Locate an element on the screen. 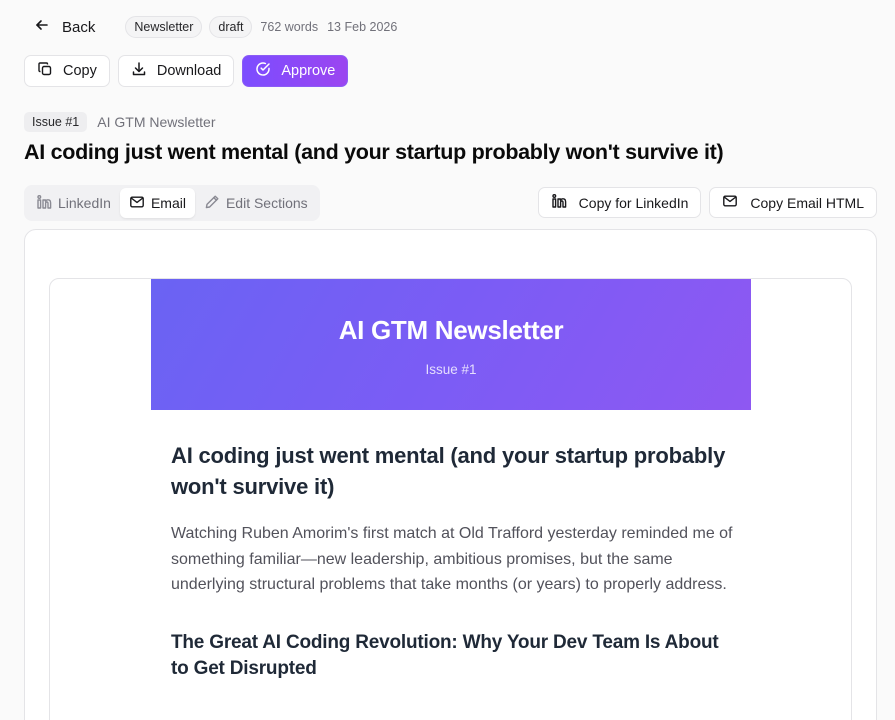 This screenshot has width=895, height=720. tab-edit-sections: Edit Sections is located at coordinates (256, 203).